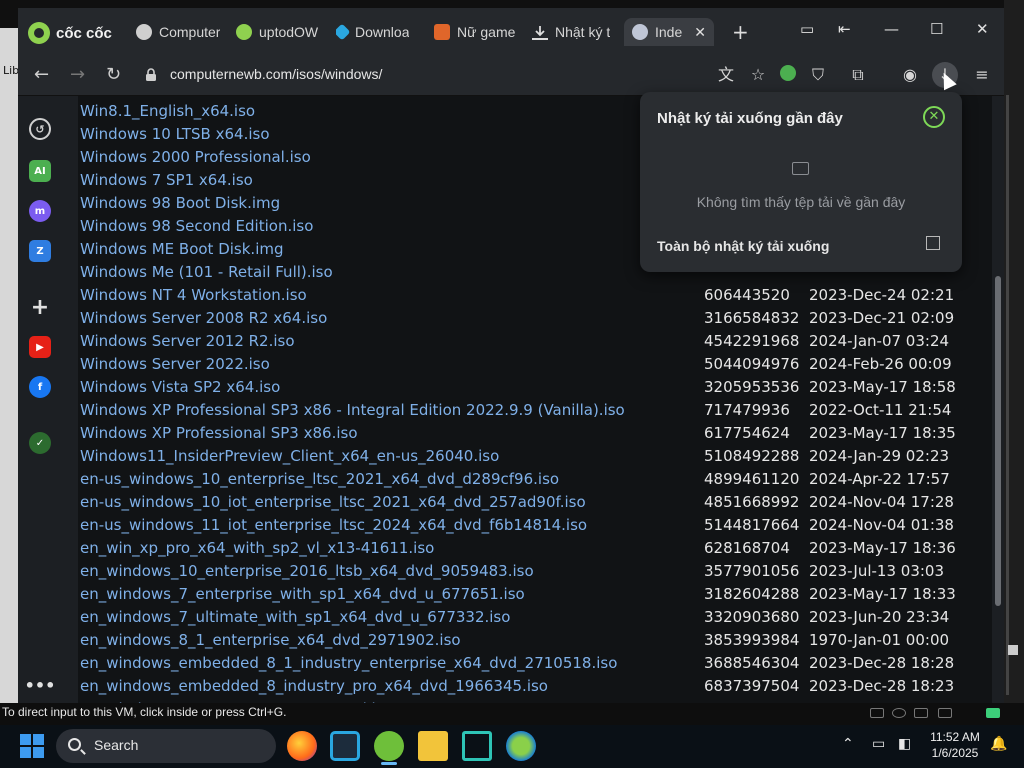 Image resolution: width=1024 pixels, height=768 pixels. I want to click on screen-capture-icon: ▭, so click(807, 29).